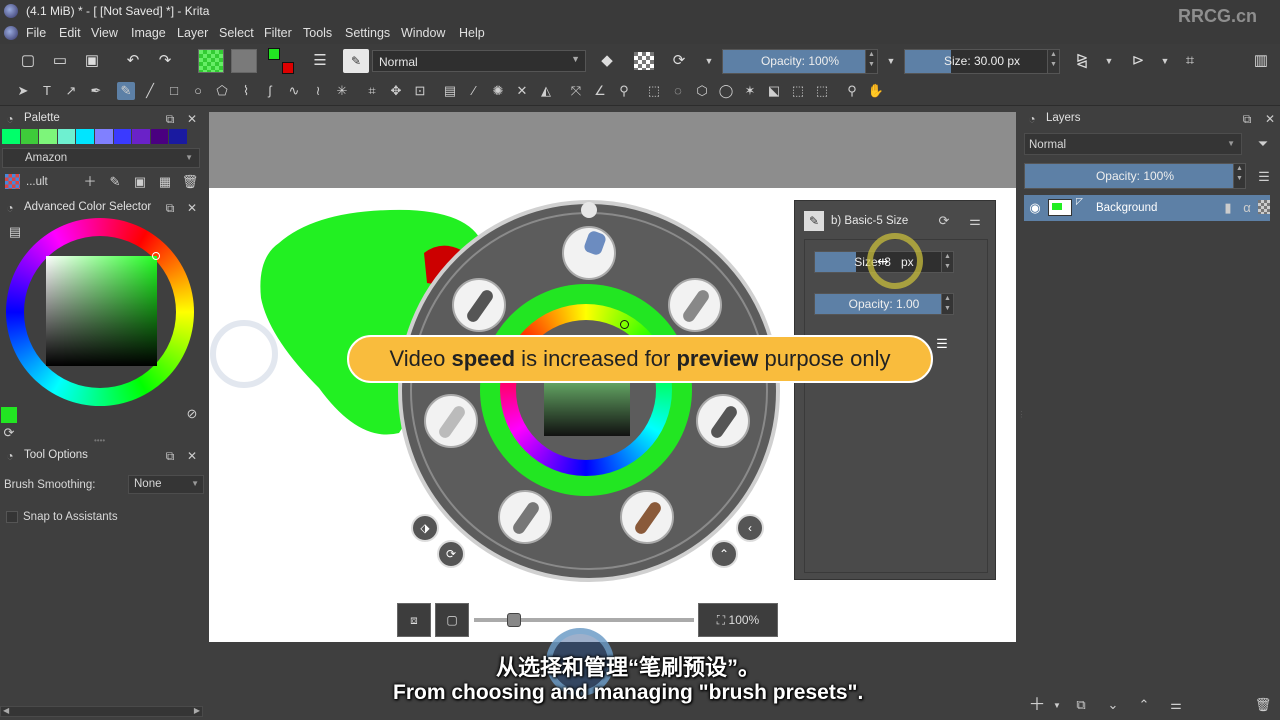 Image resolution: width=1280 pixels, height=720 pixels. I want to click on inherit-alpha-icon, so click(1264, 207).